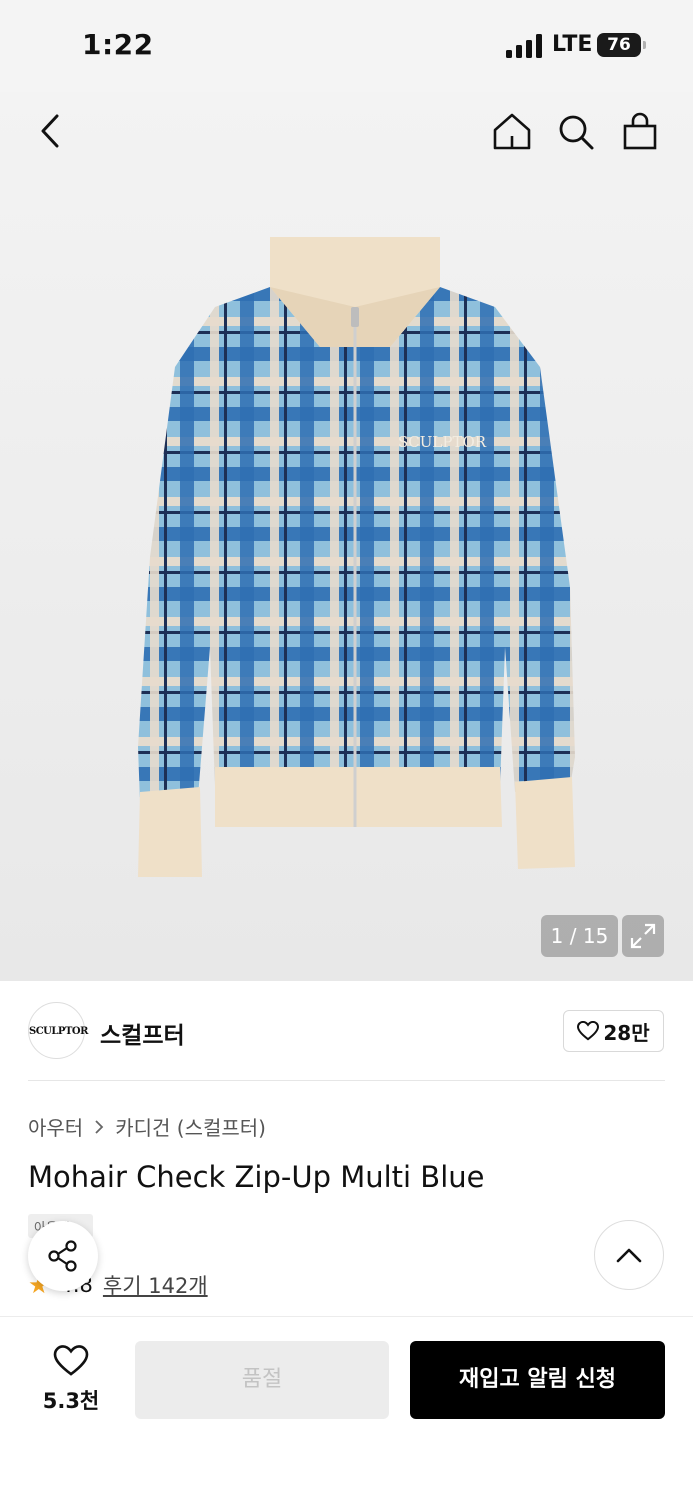 The image size is (693, 1500). I want to click on share-button, so click(63, 1256).